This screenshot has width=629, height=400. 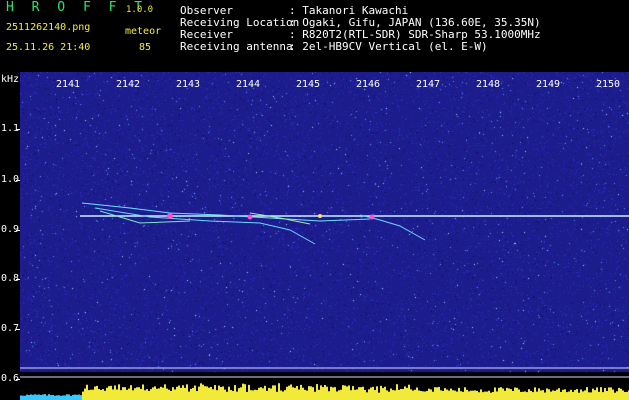 What do you see at coordinates (428, 84) in the screenshot?
I see `time-tick-label: 2147` at bounding box center [428, 84].